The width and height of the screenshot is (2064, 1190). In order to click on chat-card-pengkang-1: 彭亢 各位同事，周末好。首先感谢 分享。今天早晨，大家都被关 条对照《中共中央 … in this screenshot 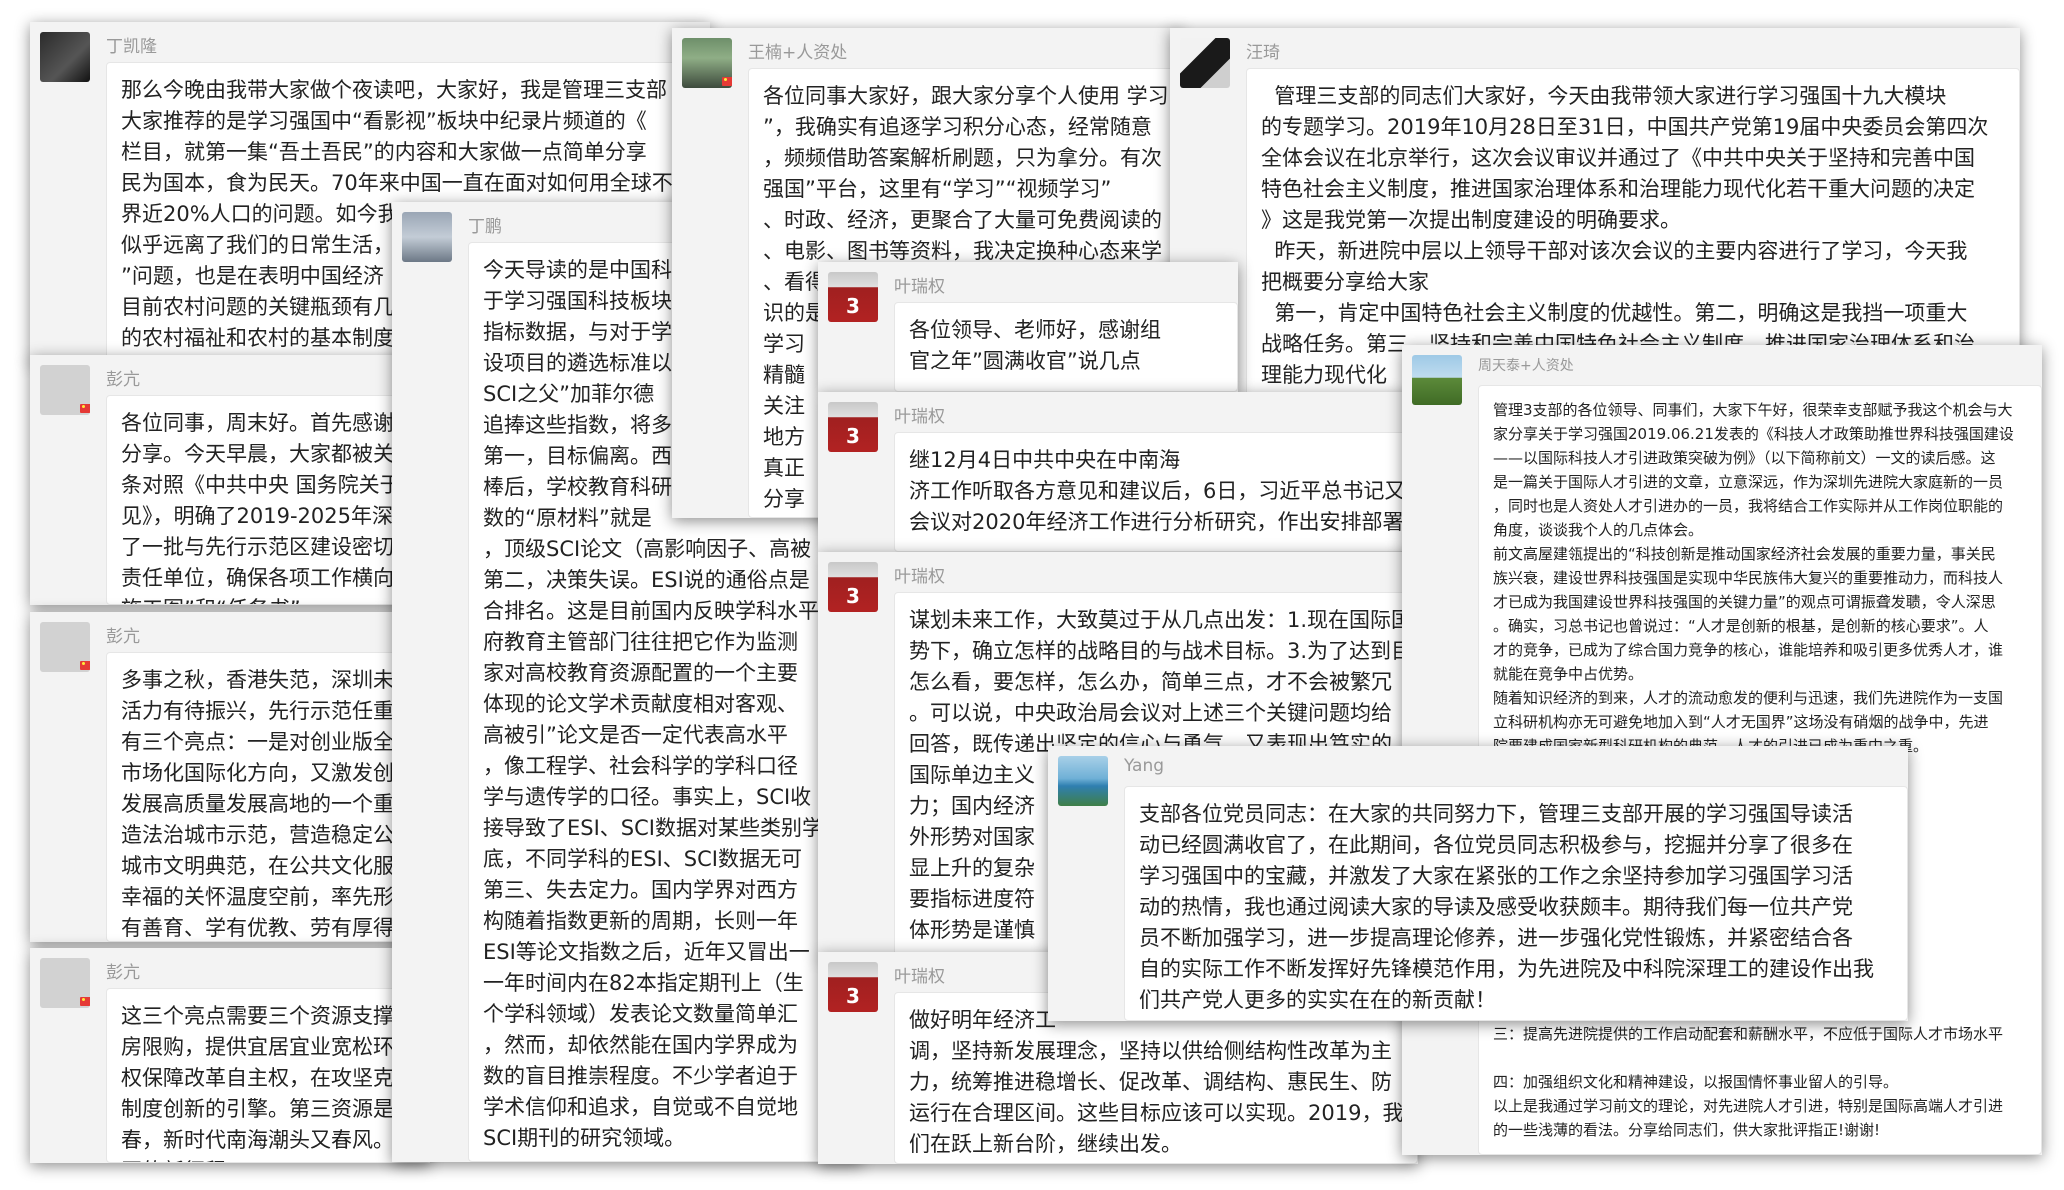, I will do `click(230, 480)`.